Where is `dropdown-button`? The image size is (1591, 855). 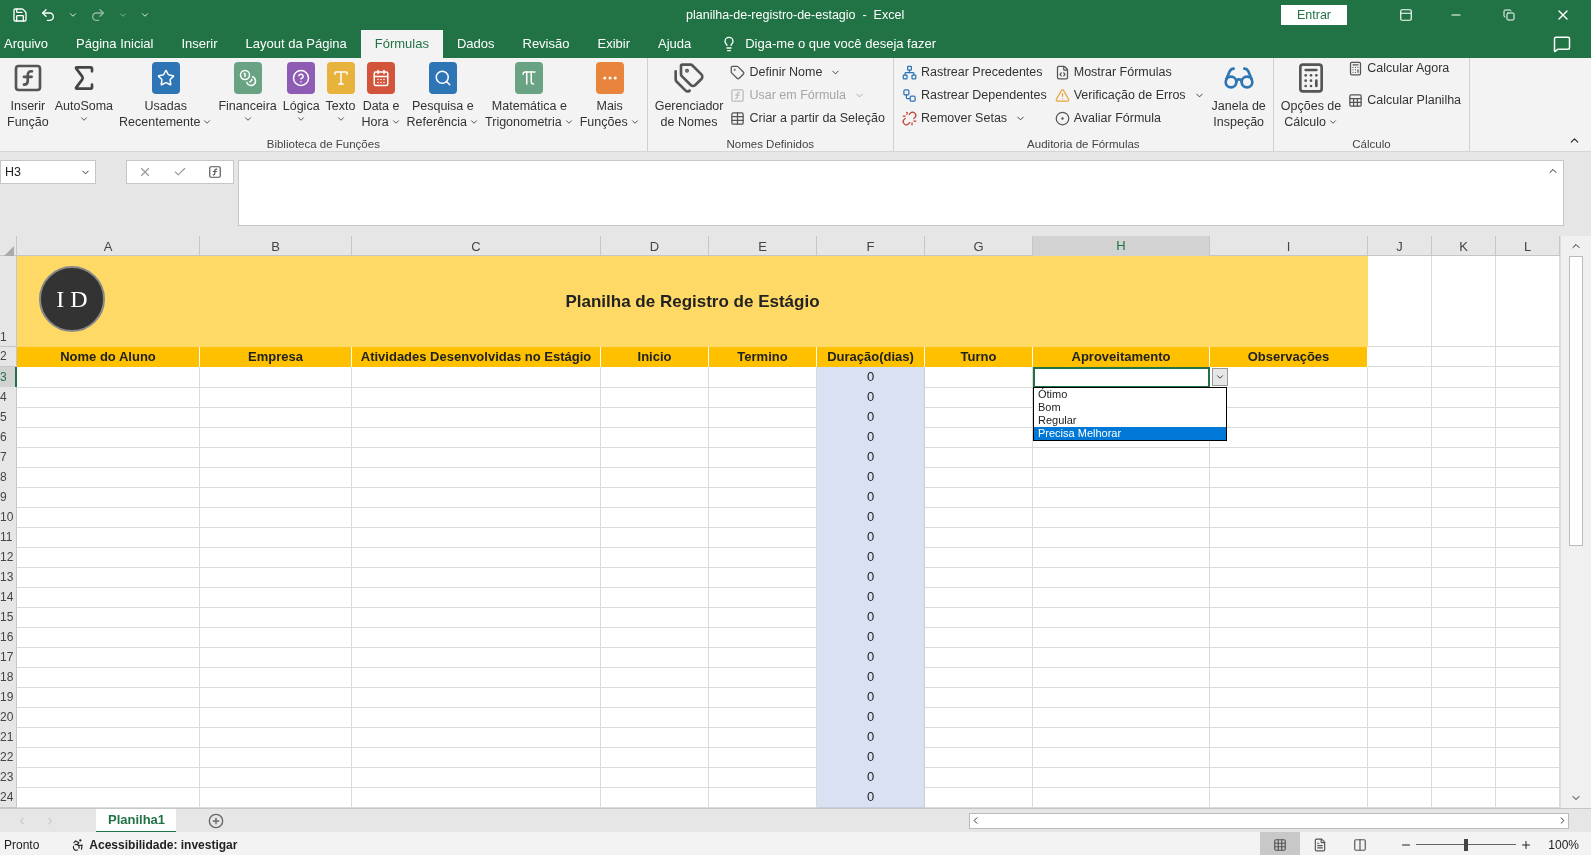
dropdown-button is located at coordinates (1220, 377).